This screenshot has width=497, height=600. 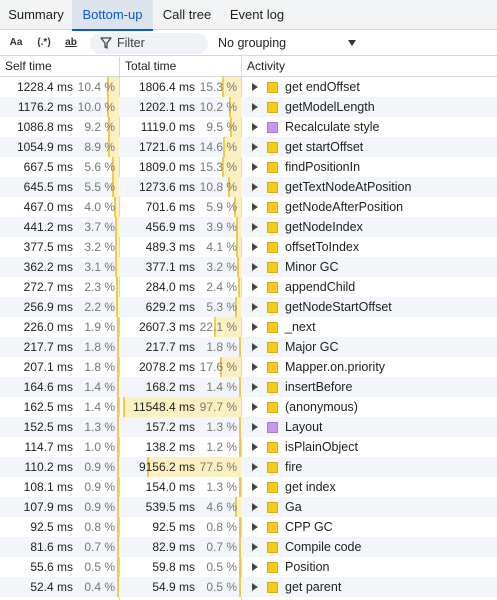 I want to click on activity-name: get parent, so click(x=313, y=587).